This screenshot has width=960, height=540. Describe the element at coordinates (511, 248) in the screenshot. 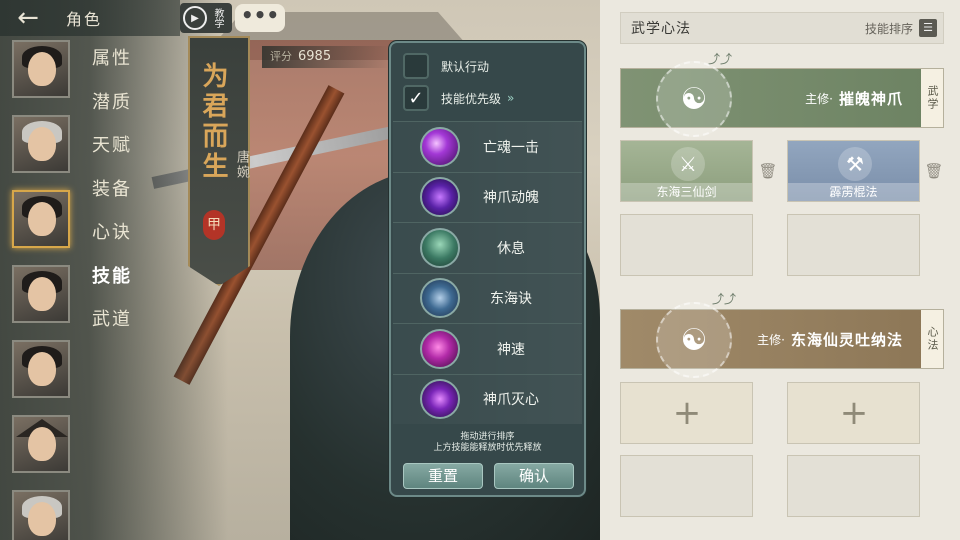

I see `skill-name: 休息` at that location.